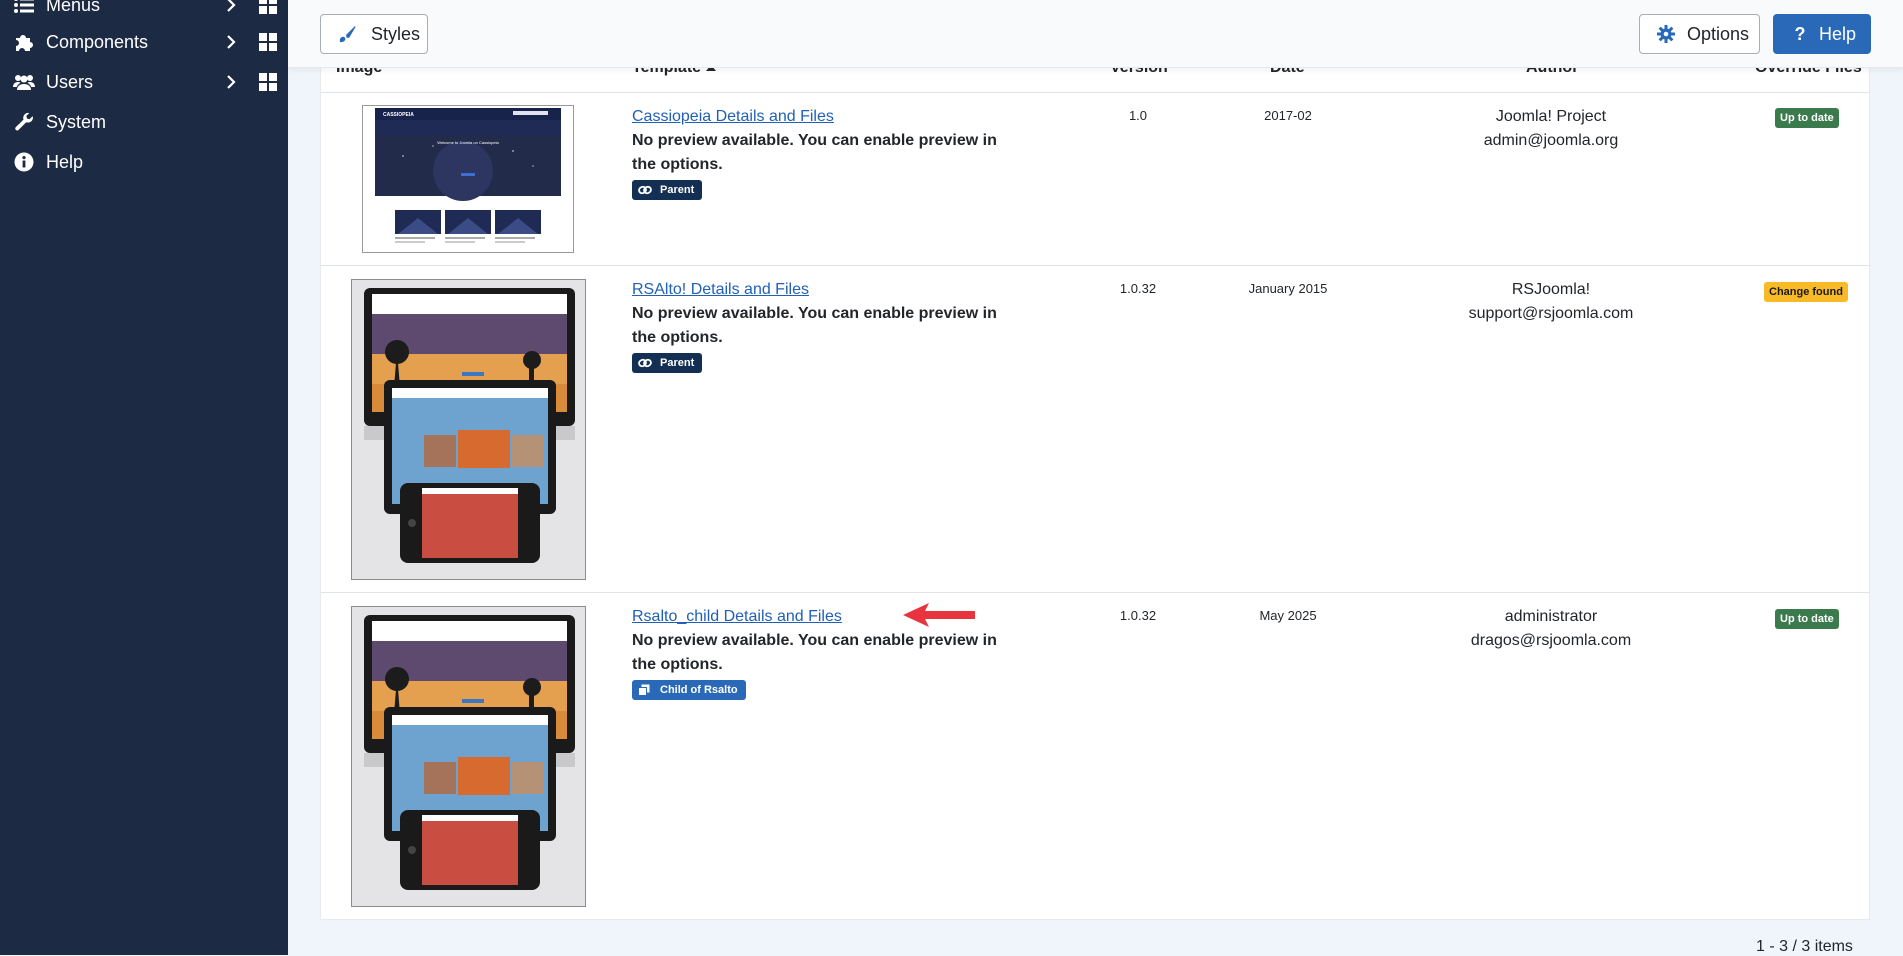 The height and width of the screenshot is (956, 1903). Describe the element at coordinates (73, 7) in the screenshot. I see `sidebar-item-label: Menus` at that location.